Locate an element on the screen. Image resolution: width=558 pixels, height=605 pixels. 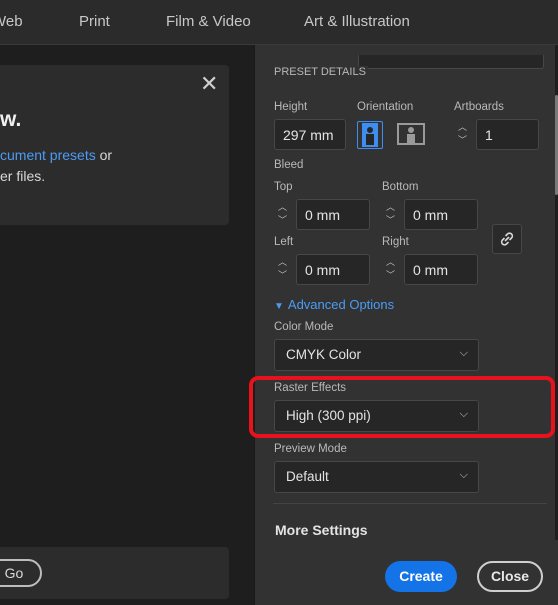
bottom-label: Bottom is located at coordinates (400, 187).